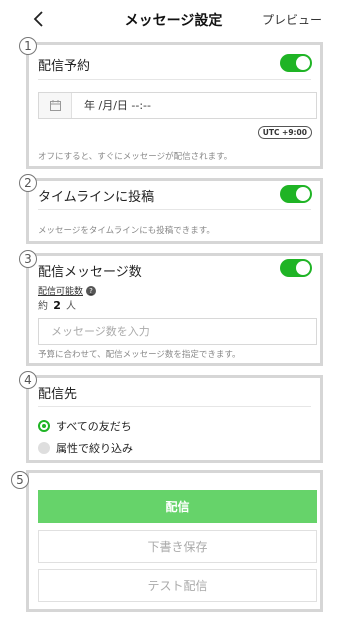 This screenshot has width=347, height=627. I want to click on count-number: 2, so click(57, 305).